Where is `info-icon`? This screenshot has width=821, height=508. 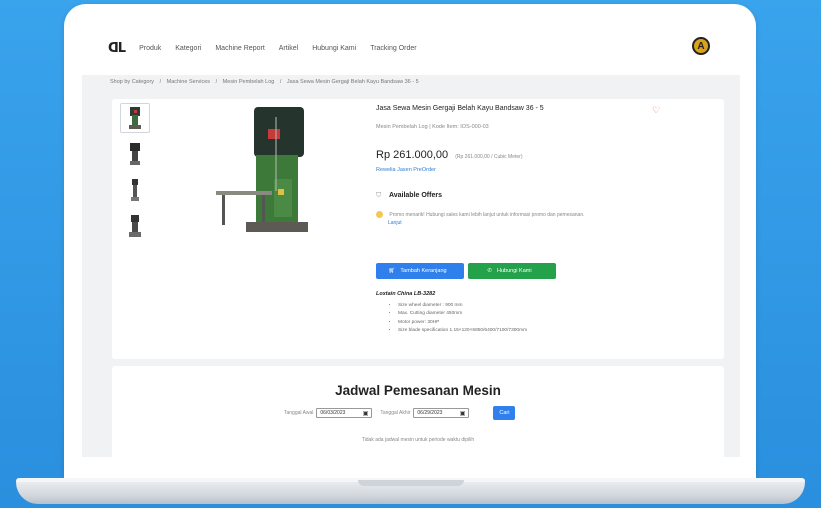 info-icon is located at coordinates (379, 215).